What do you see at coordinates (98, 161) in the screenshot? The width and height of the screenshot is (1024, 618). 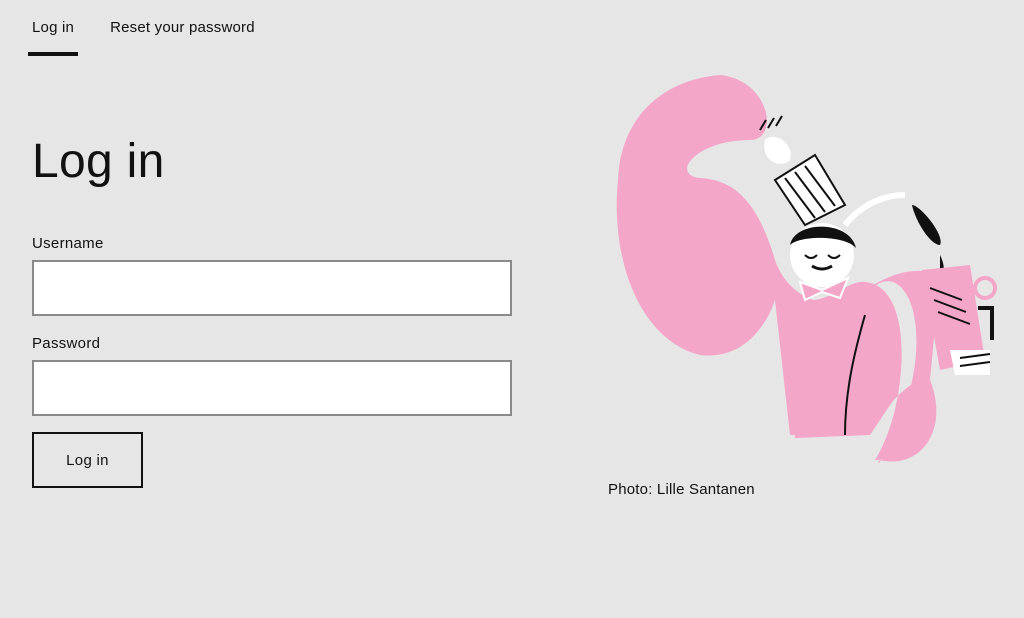 I see `page-title: Log in` at bounding box center [98, 161].